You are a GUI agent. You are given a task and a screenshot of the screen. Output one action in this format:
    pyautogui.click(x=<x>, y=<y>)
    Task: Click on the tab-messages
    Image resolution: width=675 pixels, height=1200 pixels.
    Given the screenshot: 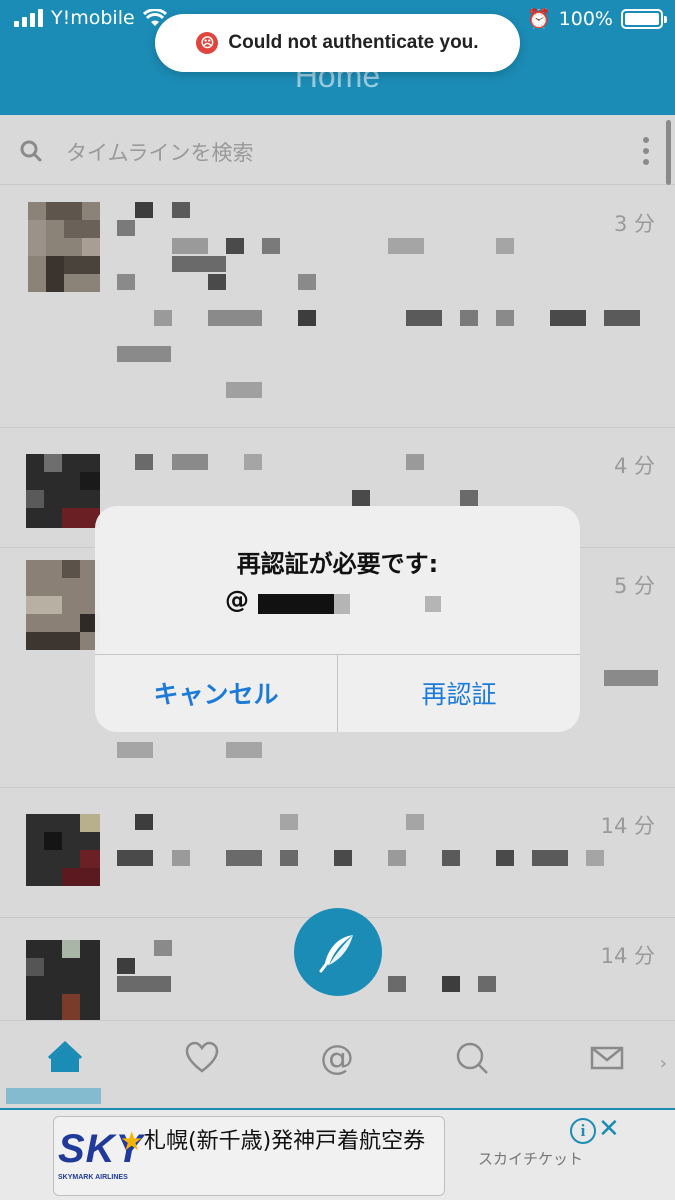 What is the action you would take?
    pyautogui.click(x=607, y=1058)
    